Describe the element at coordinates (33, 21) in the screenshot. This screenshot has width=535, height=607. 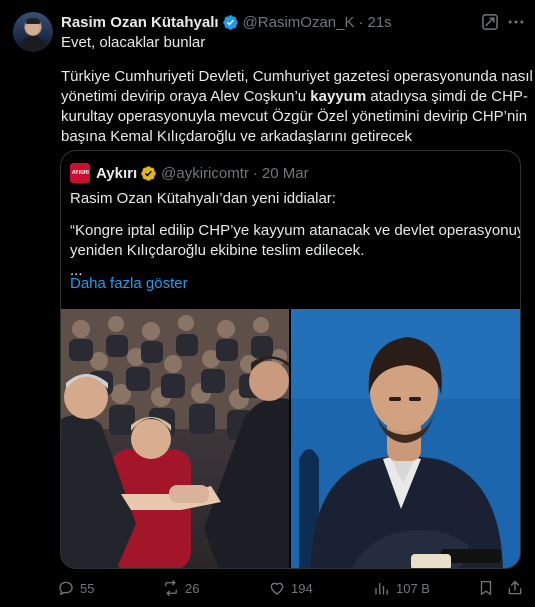
I see `avatar-hair` at that location.